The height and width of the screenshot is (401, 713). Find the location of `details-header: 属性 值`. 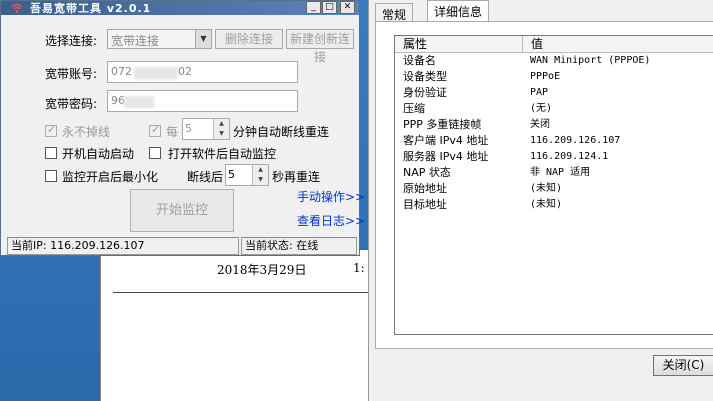

details-header: 属性 值 is located at coordinates (554, 44).